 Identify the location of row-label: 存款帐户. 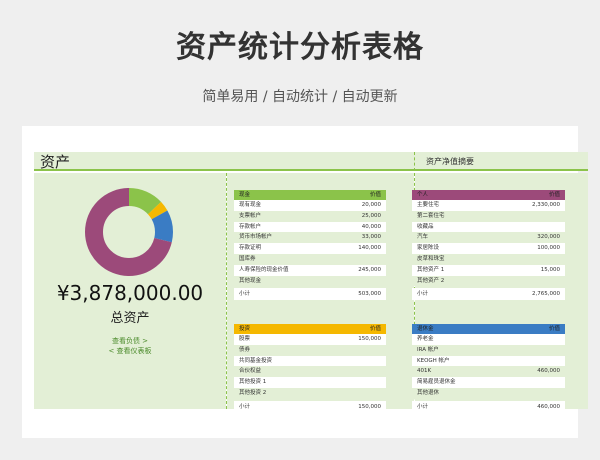
(250, 226).